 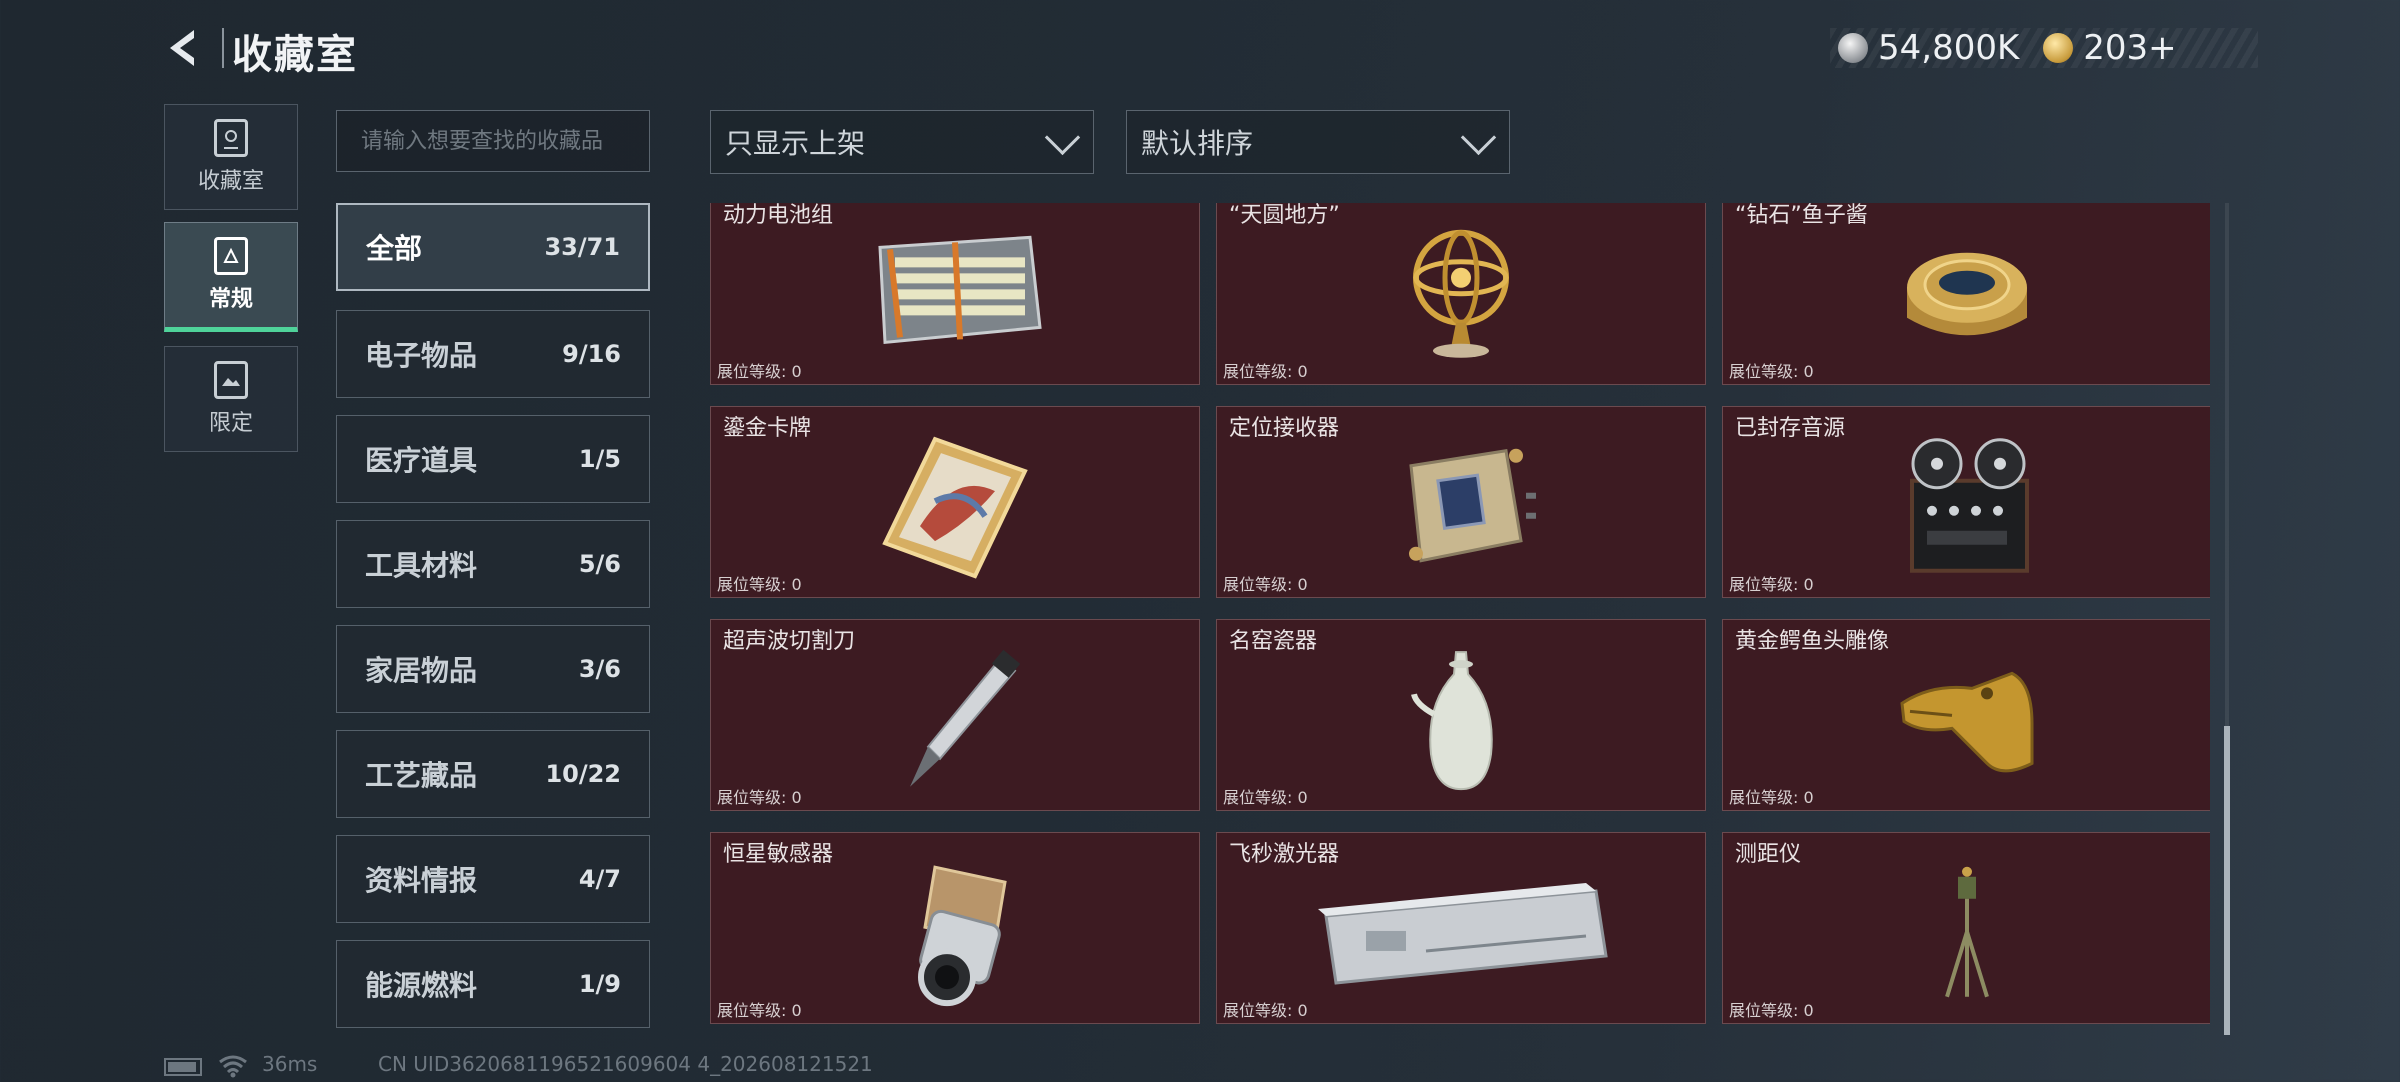 I want to click on category-name: 能源燃料, so click(x=421, y=985).